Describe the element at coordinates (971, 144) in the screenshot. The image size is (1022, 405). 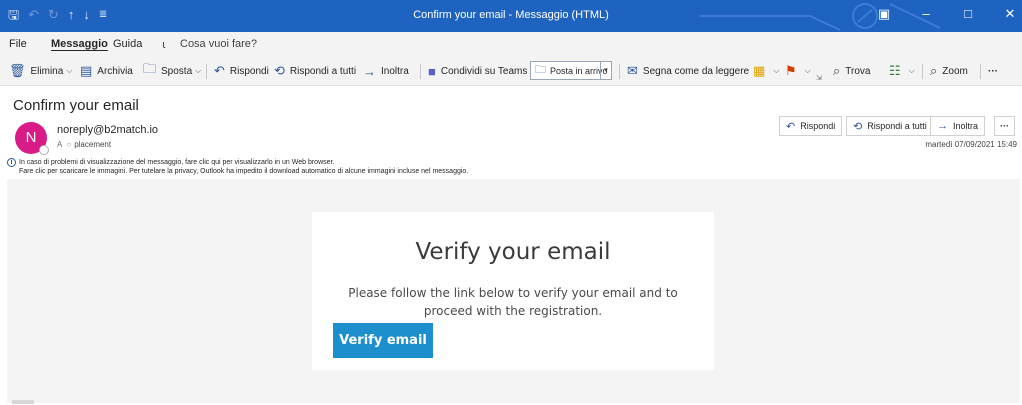
I see `message-date: martedì 07/09/2021 15:49` at that location.